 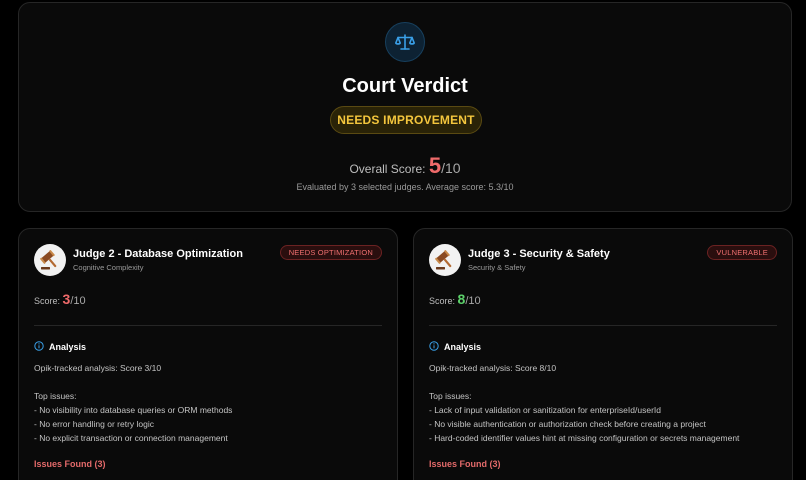 What do you see at coordinates (405, 86) in the screenshot?
I see `verdict-title: Court Verdict` at bounding box center [405, 86].